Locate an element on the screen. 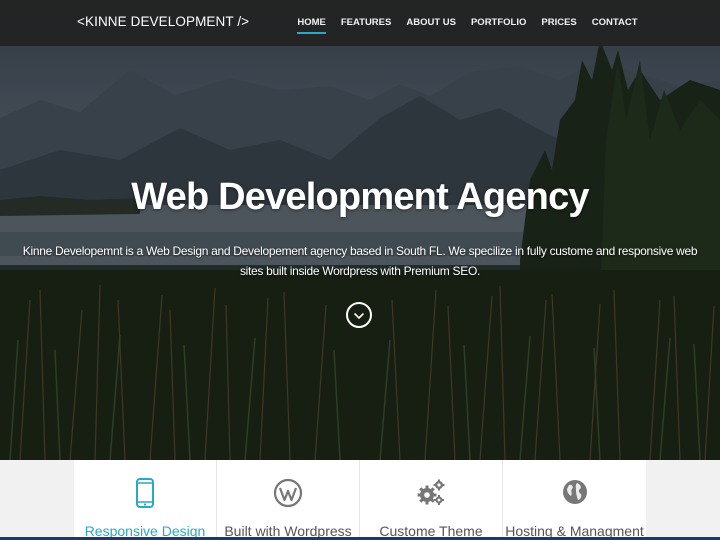 This screenshot has height=540, width=720. gears-icon is located at coordinates (431, 492).